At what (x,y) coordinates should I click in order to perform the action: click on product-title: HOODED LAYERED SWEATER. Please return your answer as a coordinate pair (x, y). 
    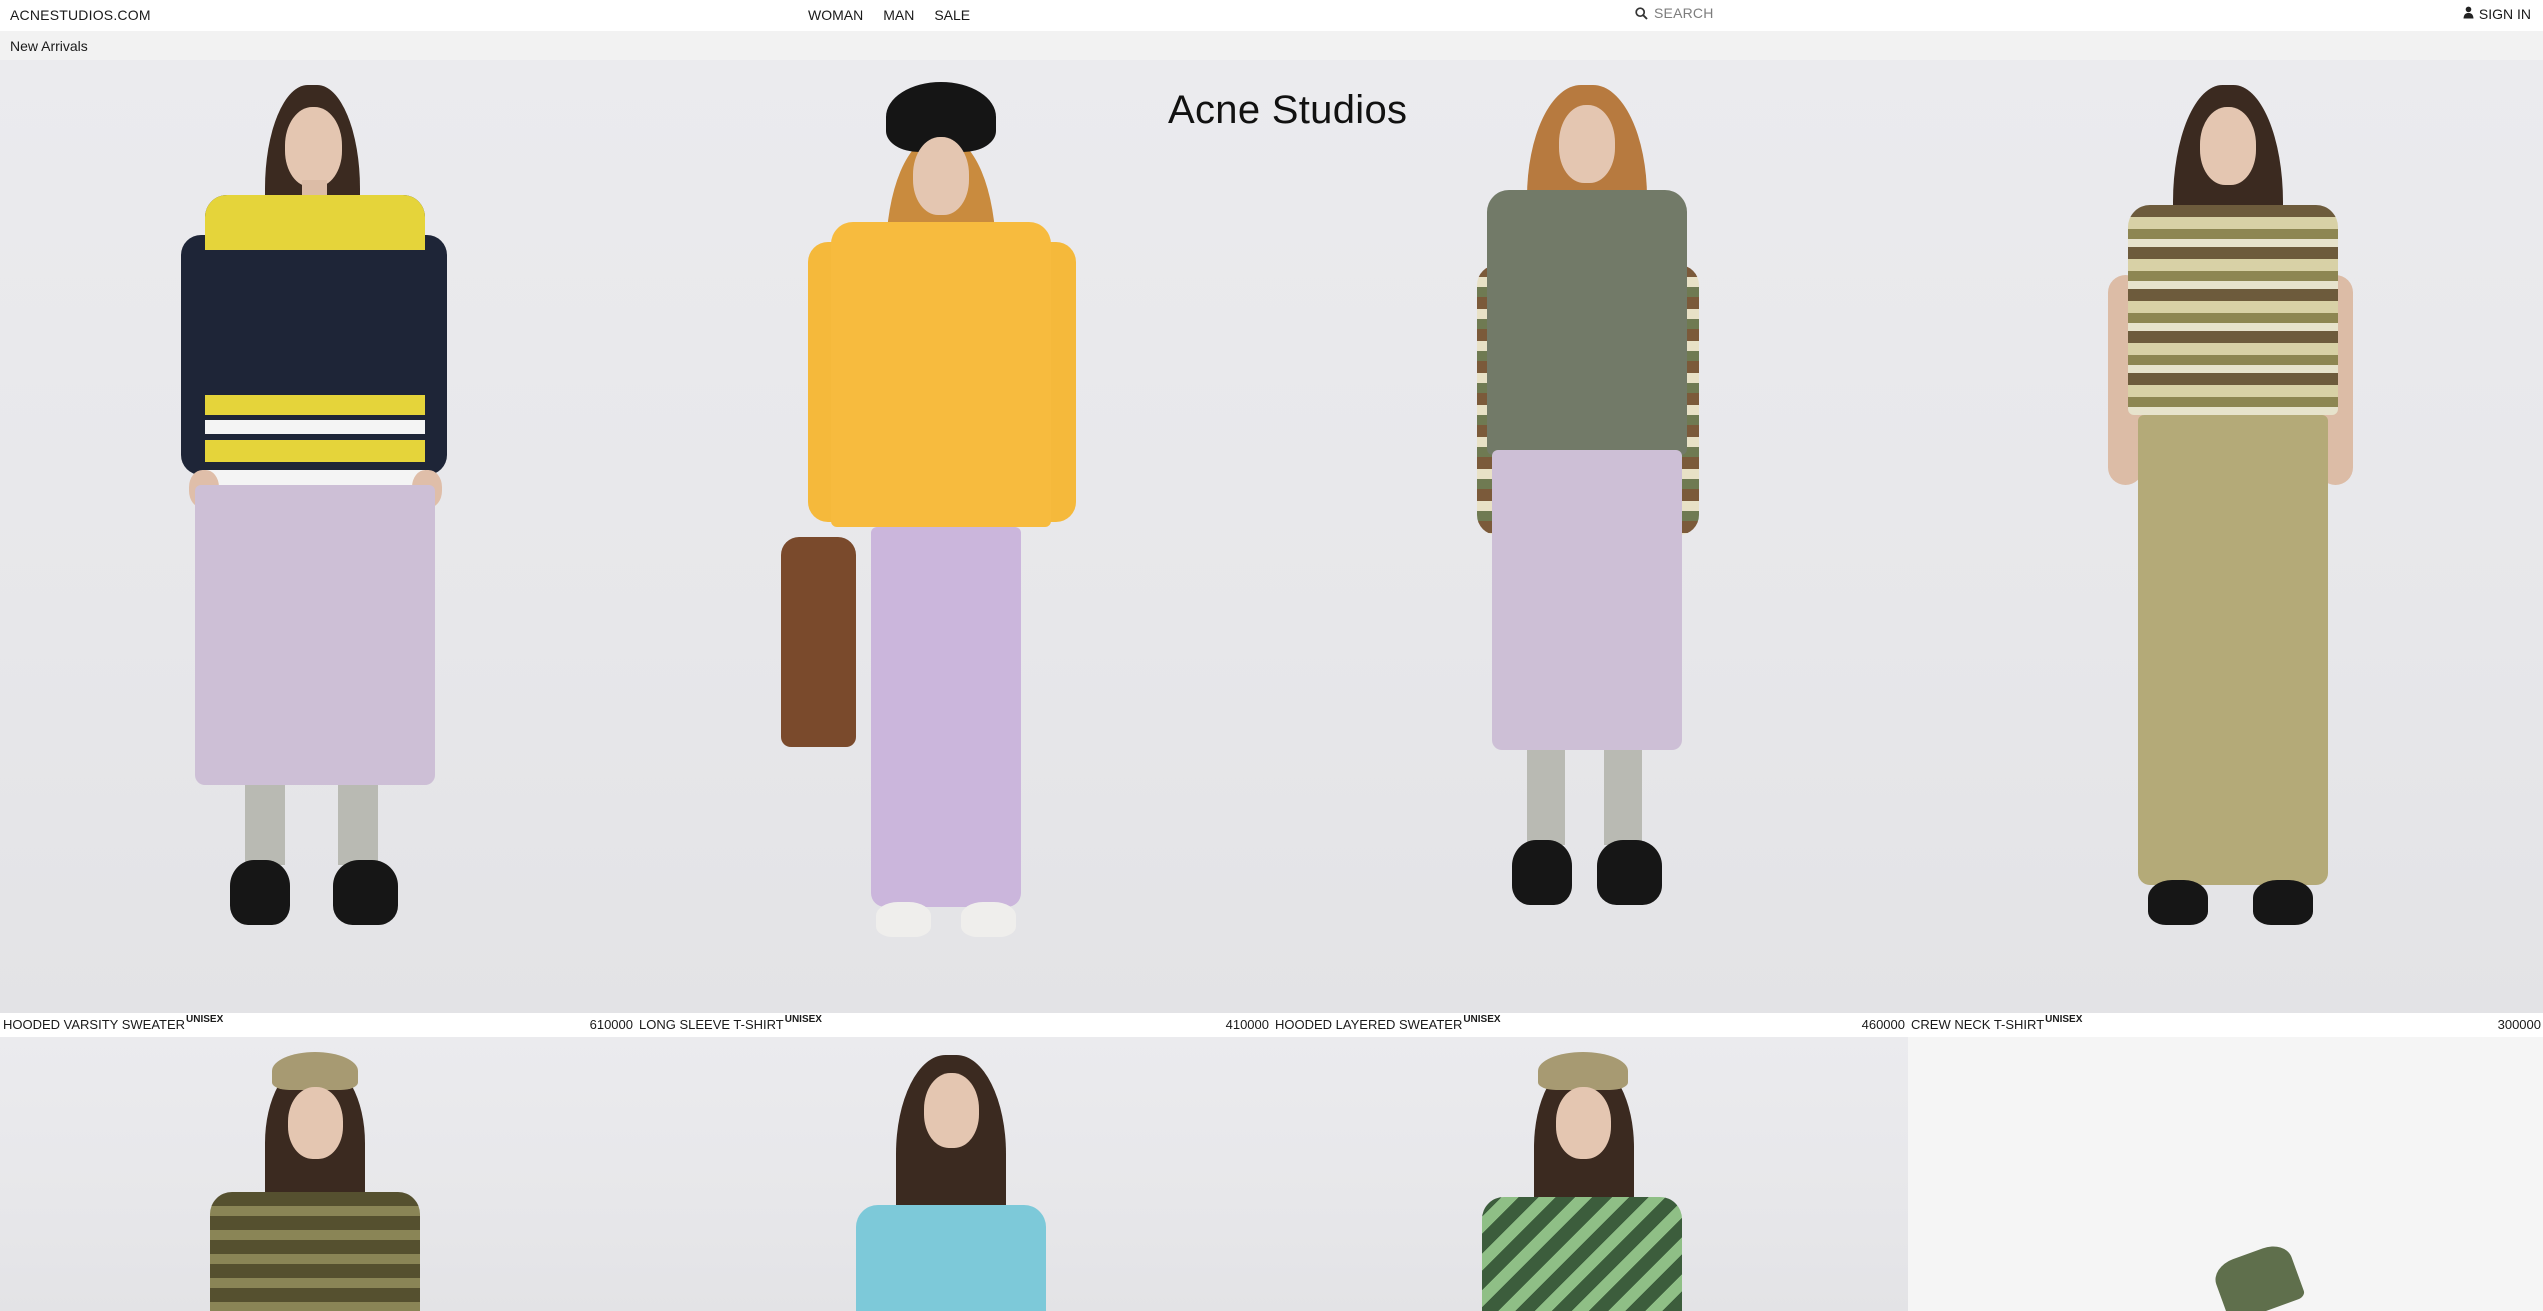
    Looking at the image, I should click on (1369, 1024).